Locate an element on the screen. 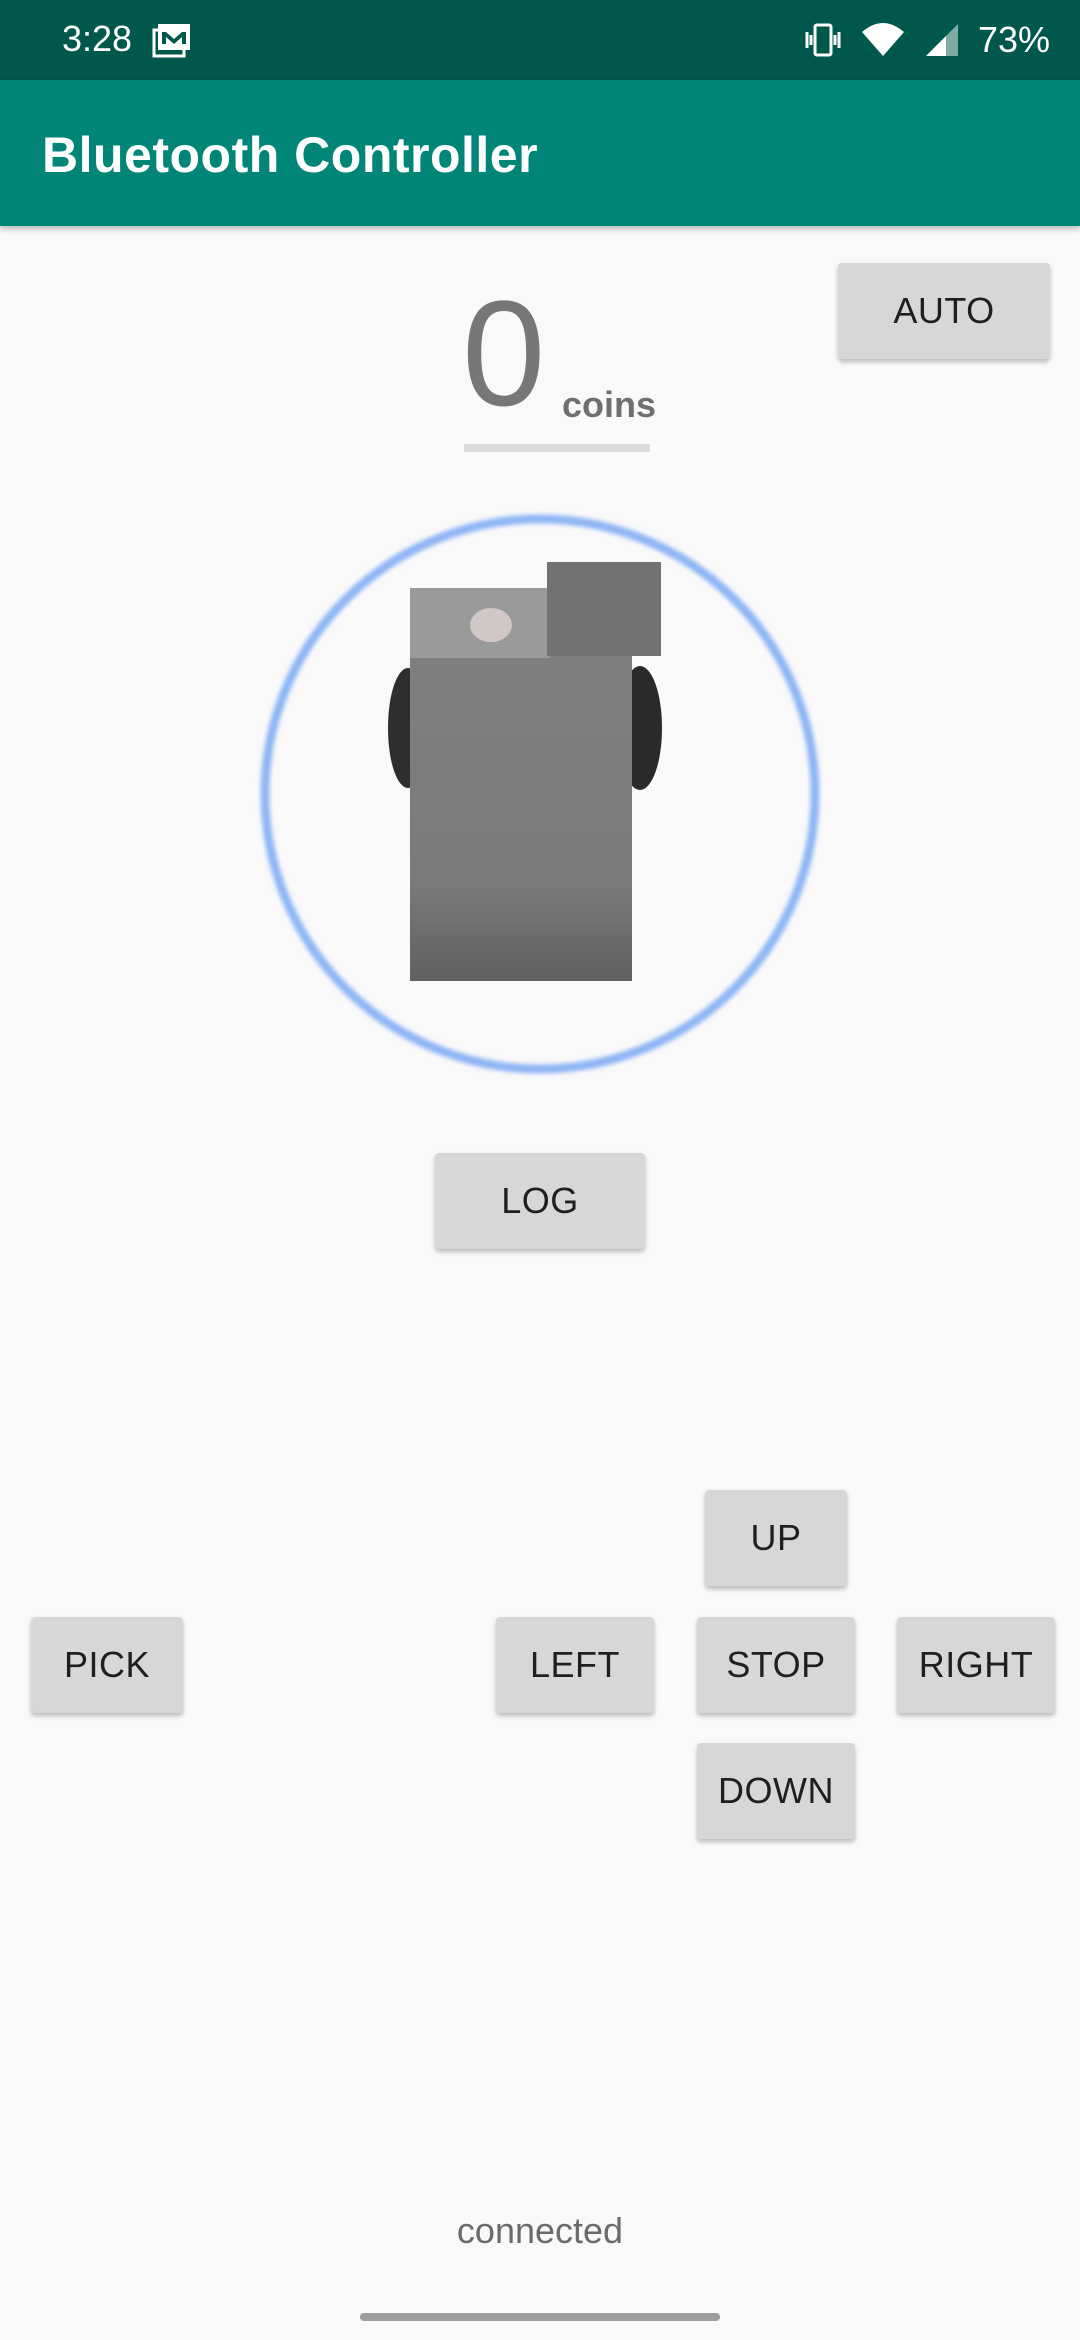 The height and width of the screenshot is (2340, 1080). status-time: 3:28 is located at coordinates (97, 38).